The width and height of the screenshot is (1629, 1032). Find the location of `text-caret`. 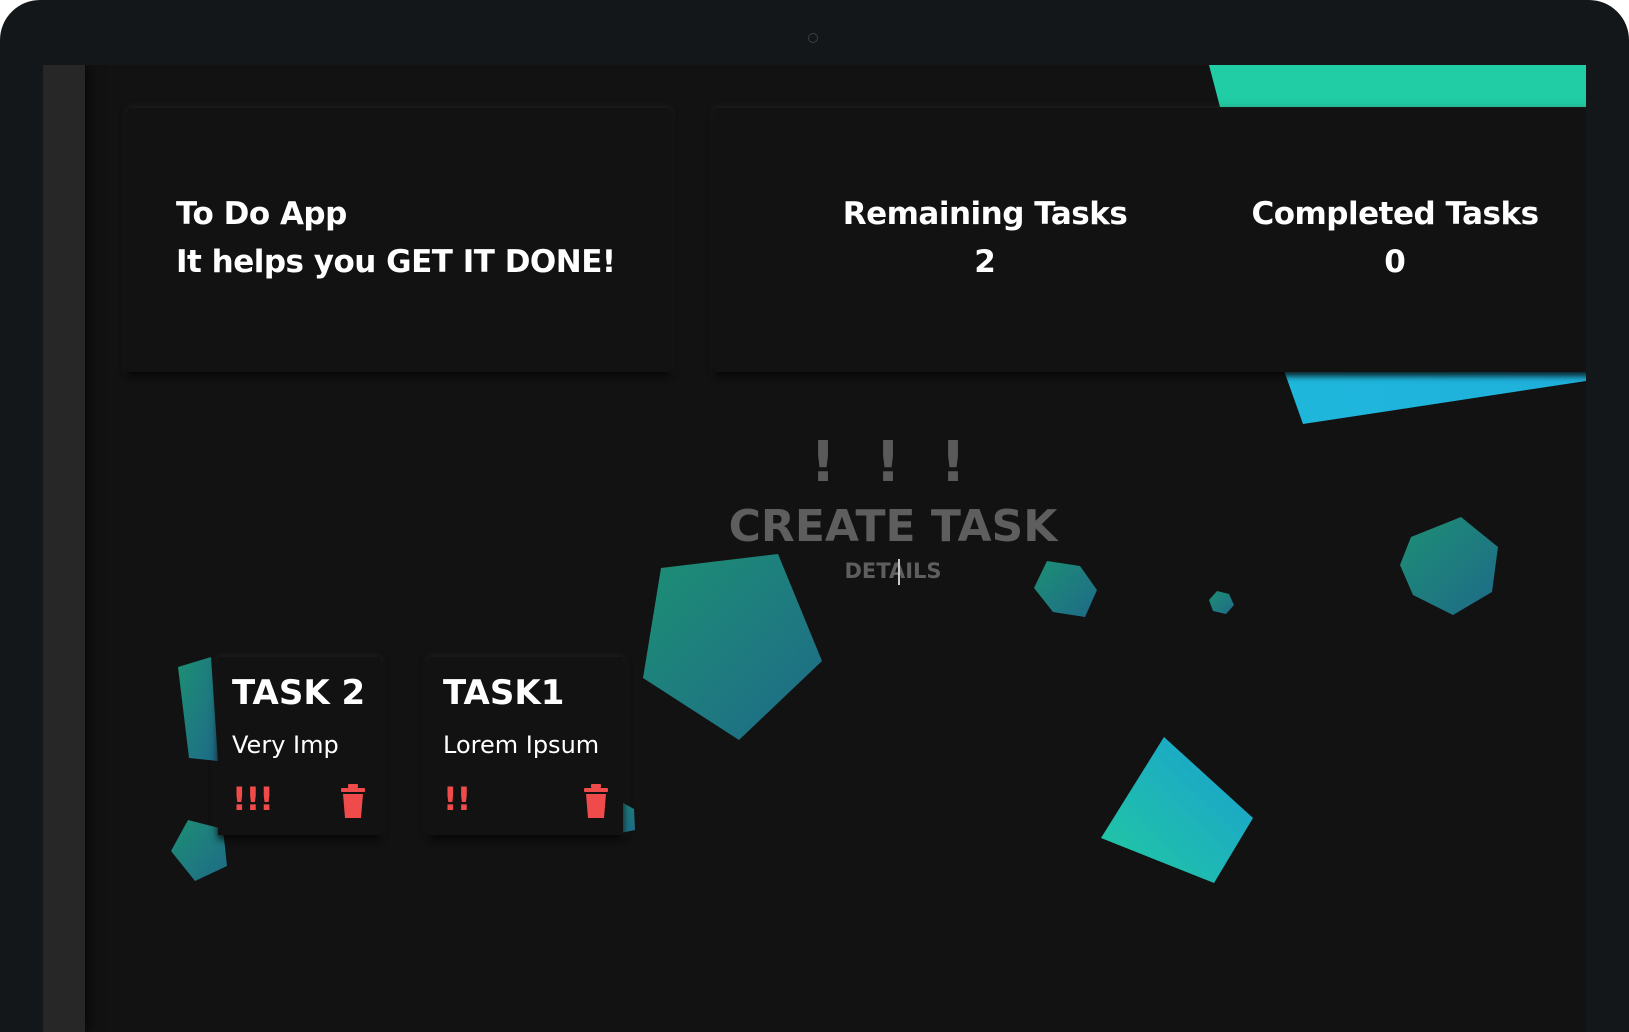

text-caret is located at coordinates (899, 572).